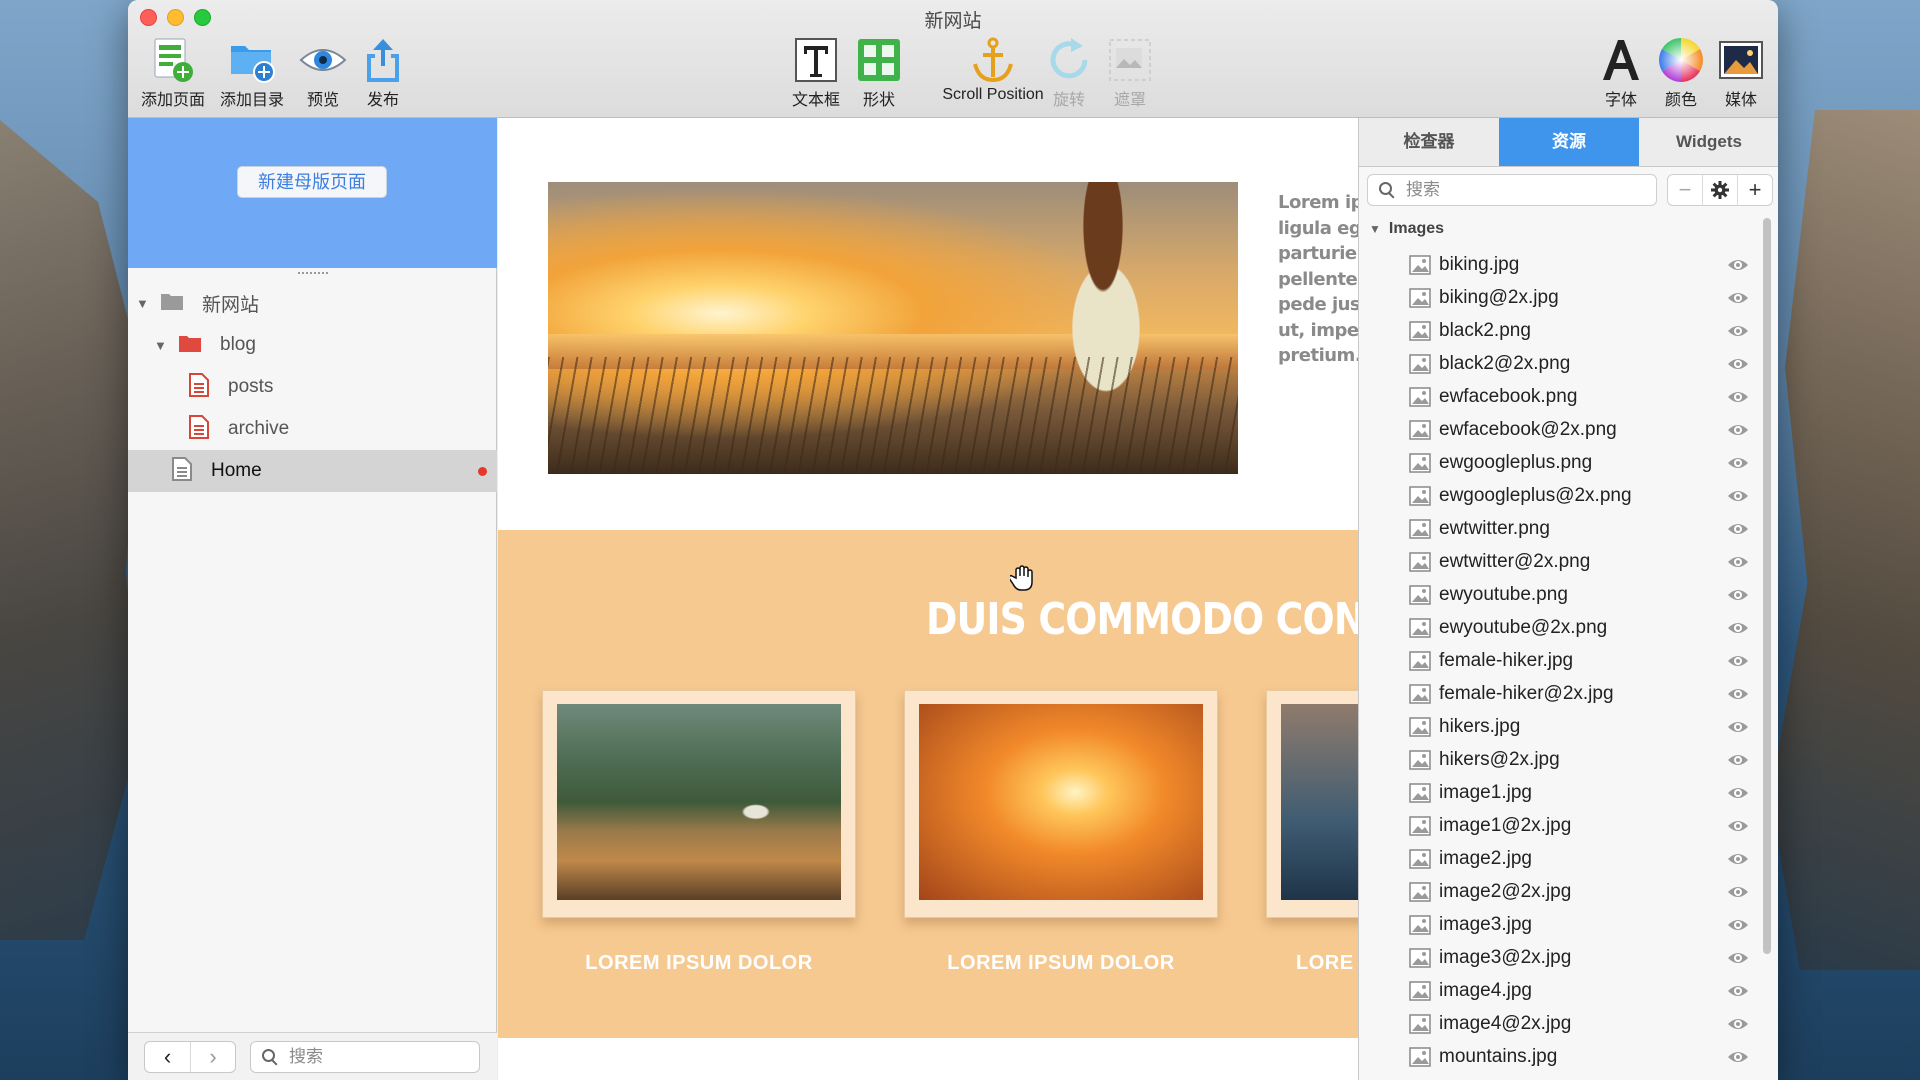  What do you see at coordinates (1569, 142) in the screenshot?
I see `tab-resources: 资源` at bounding box center [1569, 142].